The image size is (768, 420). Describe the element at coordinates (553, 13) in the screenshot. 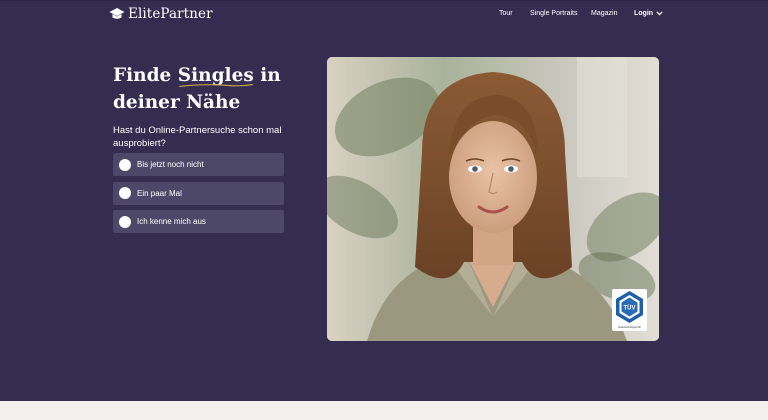

I see `nav-single-portraits: Single Portraits` at that location.